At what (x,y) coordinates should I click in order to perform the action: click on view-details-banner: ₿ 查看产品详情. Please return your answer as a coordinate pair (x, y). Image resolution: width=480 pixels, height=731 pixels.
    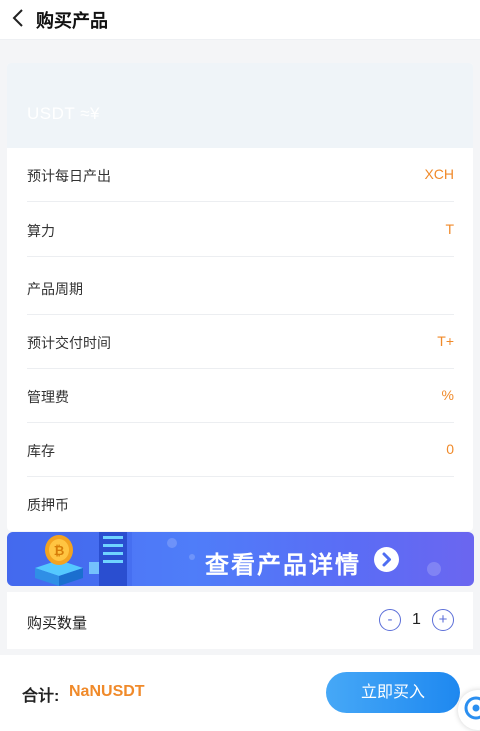
    Looking at the image, I should click on (240, 559).